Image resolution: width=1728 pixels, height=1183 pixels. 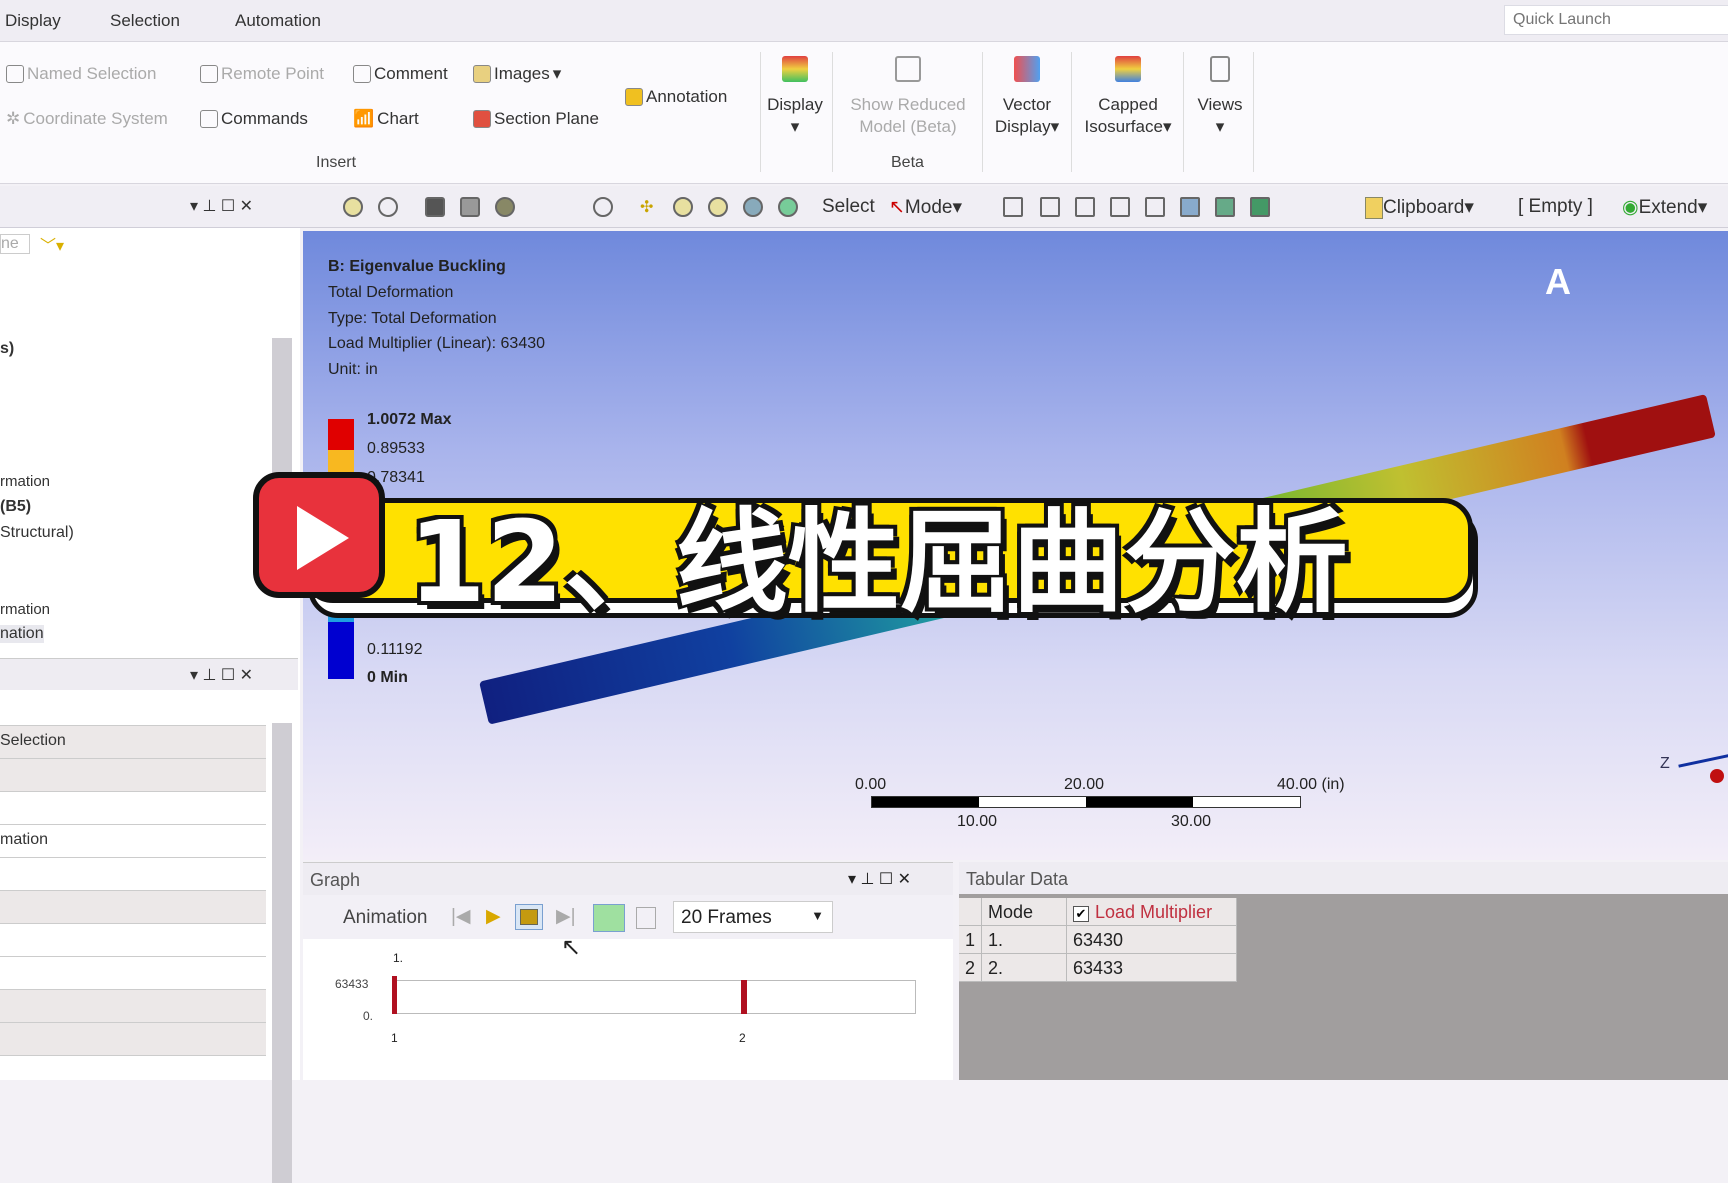 What do you see at coordinates (278, 21) in the screenshot?
I see `menu-automation: Automation` at bounding box center [278, 21].